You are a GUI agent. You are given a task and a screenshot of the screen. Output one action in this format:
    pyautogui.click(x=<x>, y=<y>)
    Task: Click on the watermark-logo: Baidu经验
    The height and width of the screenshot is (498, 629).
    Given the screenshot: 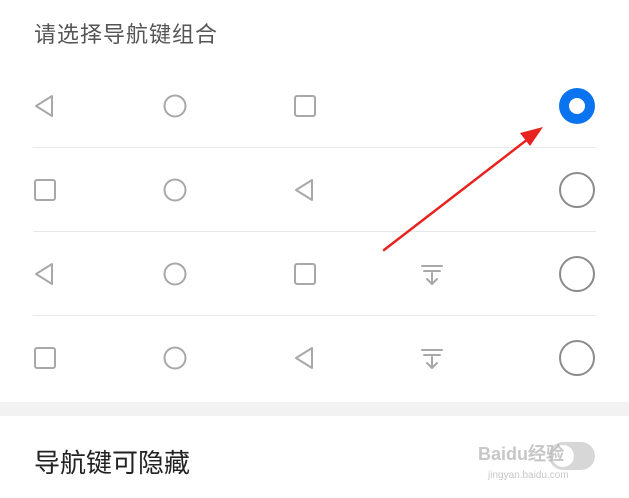 What is the action you would take?
    pyautogui.click(x=521, y=454)
    